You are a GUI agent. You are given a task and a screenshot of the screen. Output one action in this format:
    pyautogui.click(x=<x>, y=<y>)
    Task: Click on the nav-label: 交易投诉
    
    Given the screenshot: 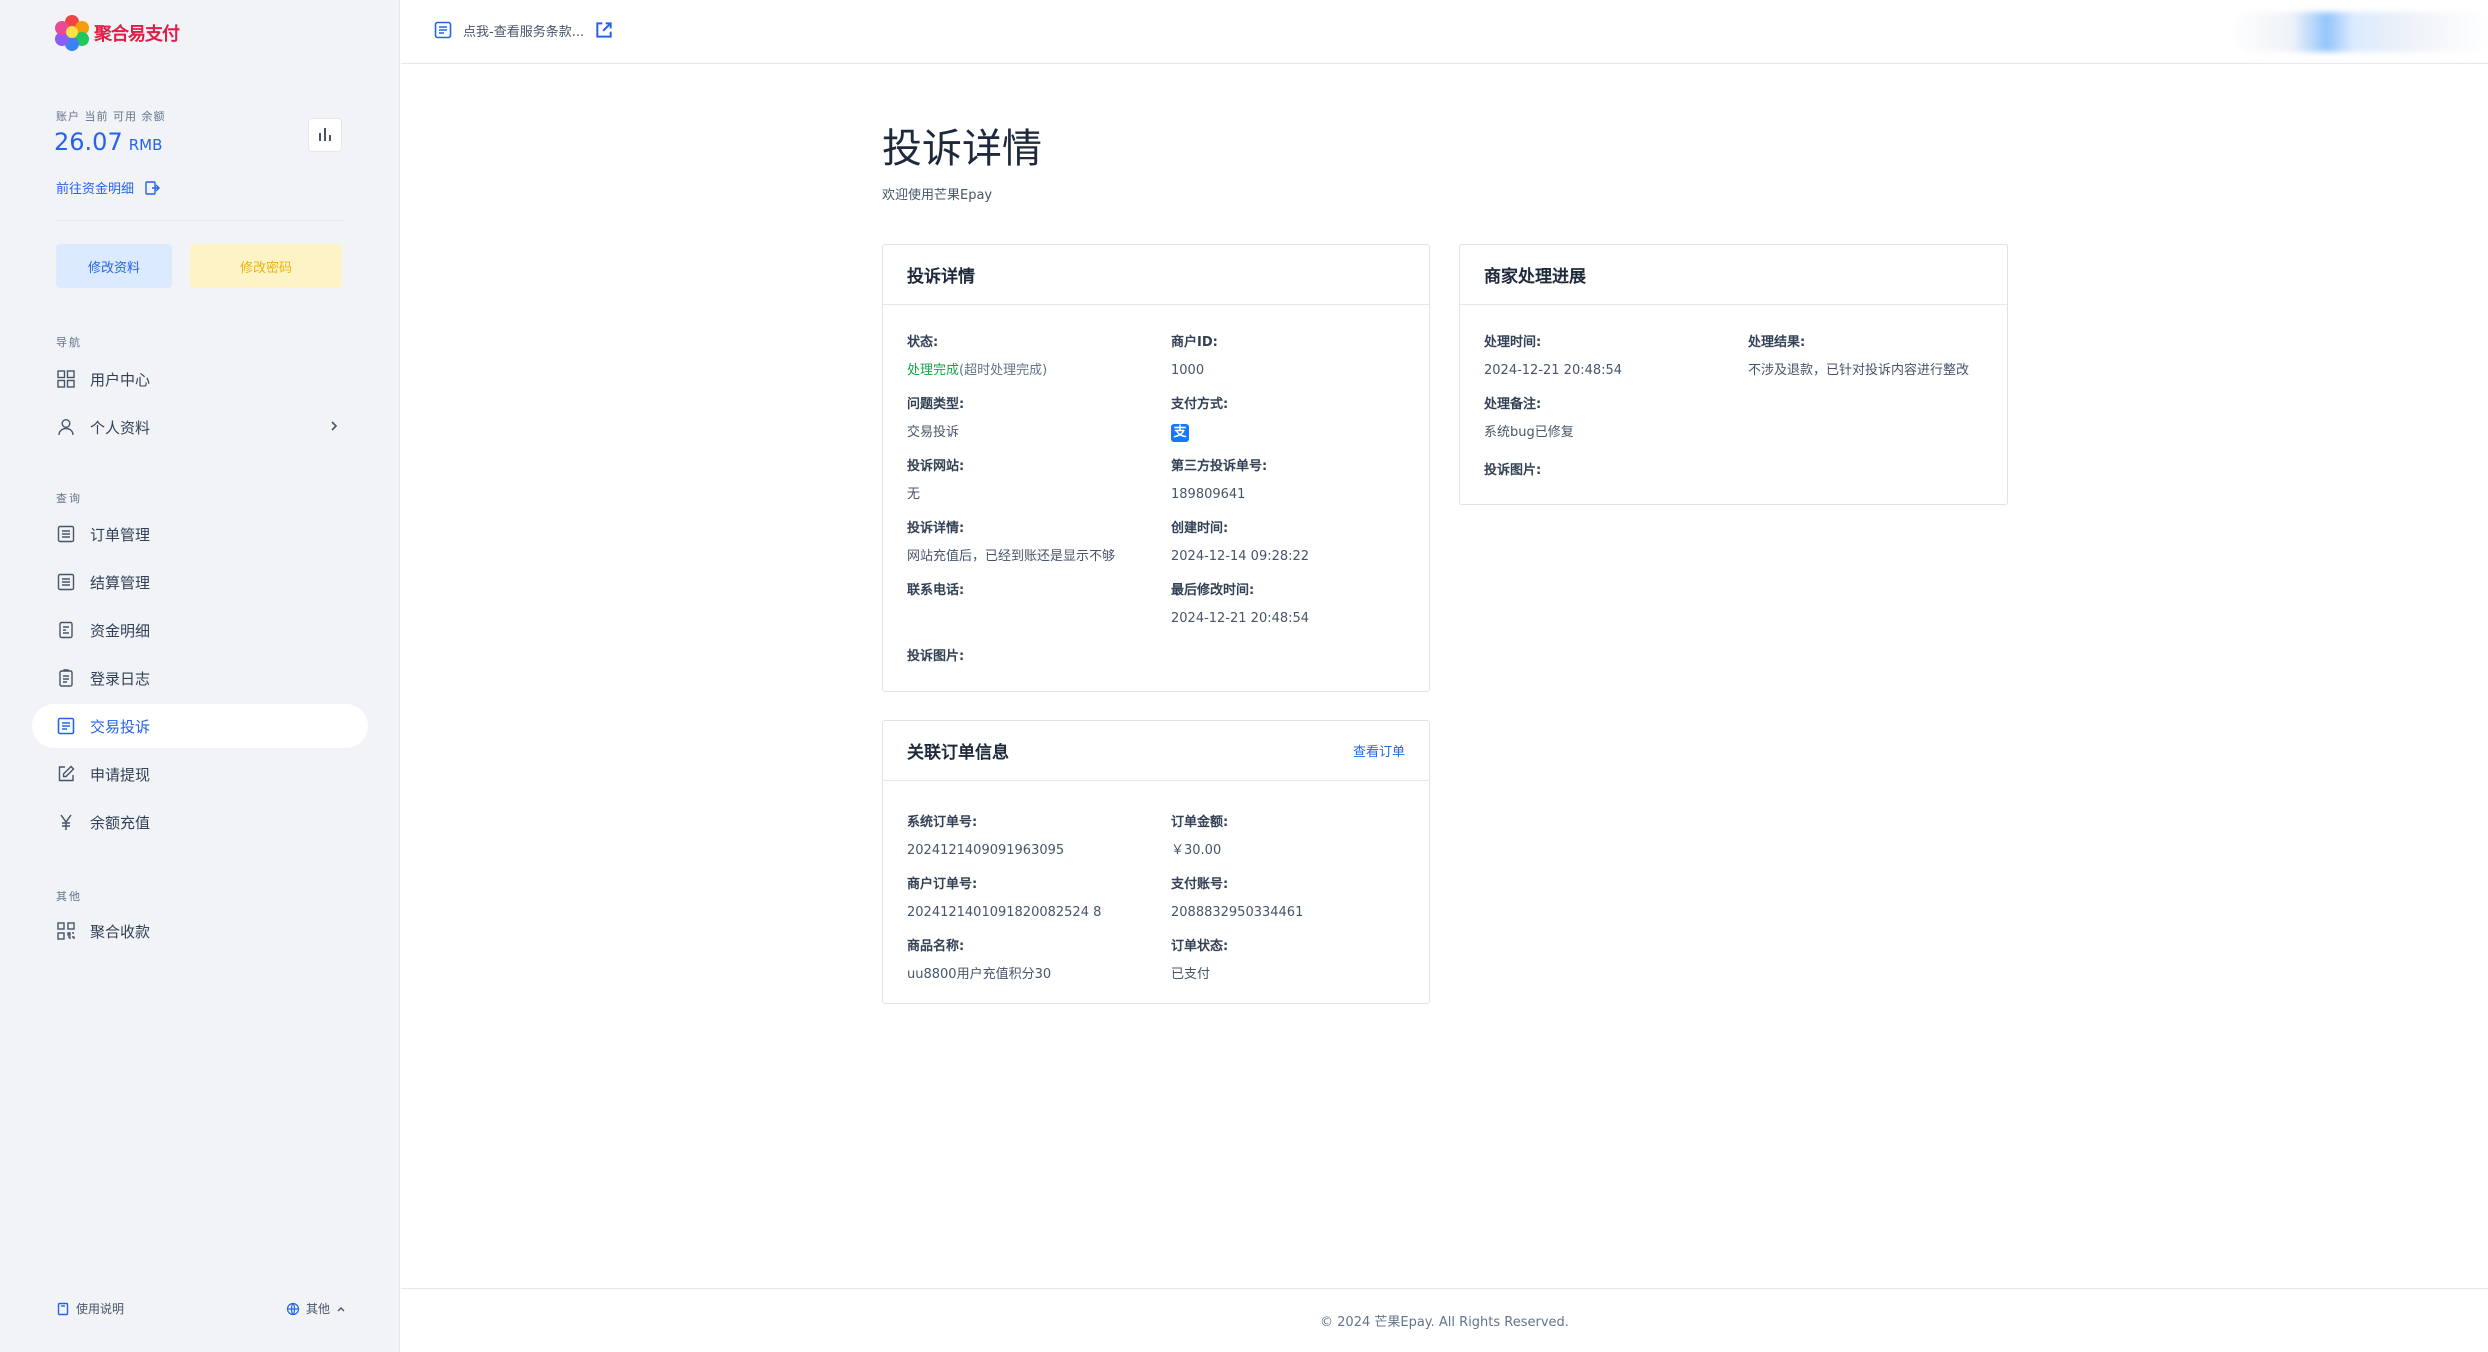 What is the action you would take?
    pyautogui.click(x=120, y=726)
    